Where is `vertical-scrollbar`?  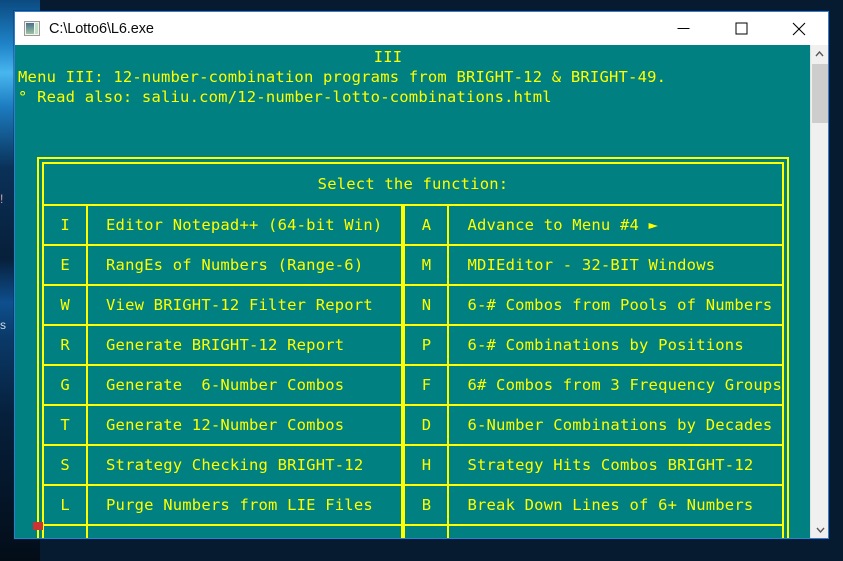 vertical-scrollbar is located at coordinates (819, 291).